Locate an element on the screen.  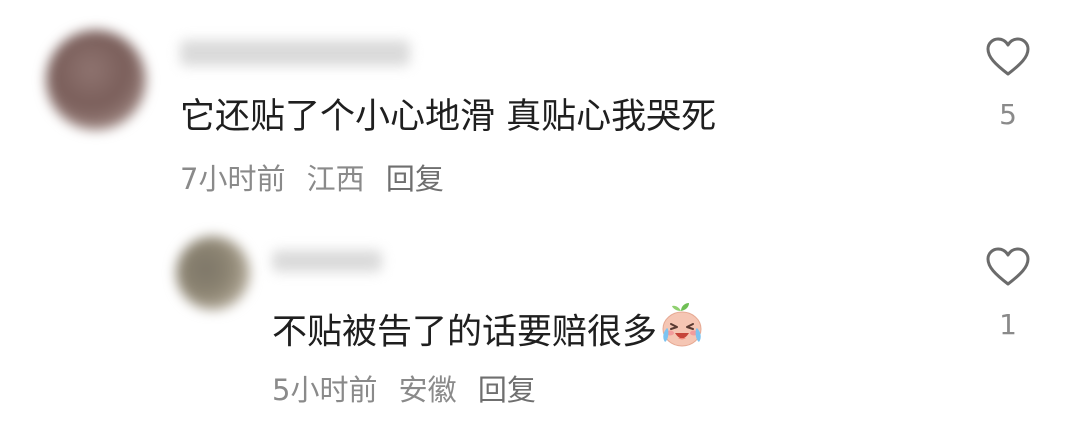
comment-location: 江西 is located at coordinates (335, 179).